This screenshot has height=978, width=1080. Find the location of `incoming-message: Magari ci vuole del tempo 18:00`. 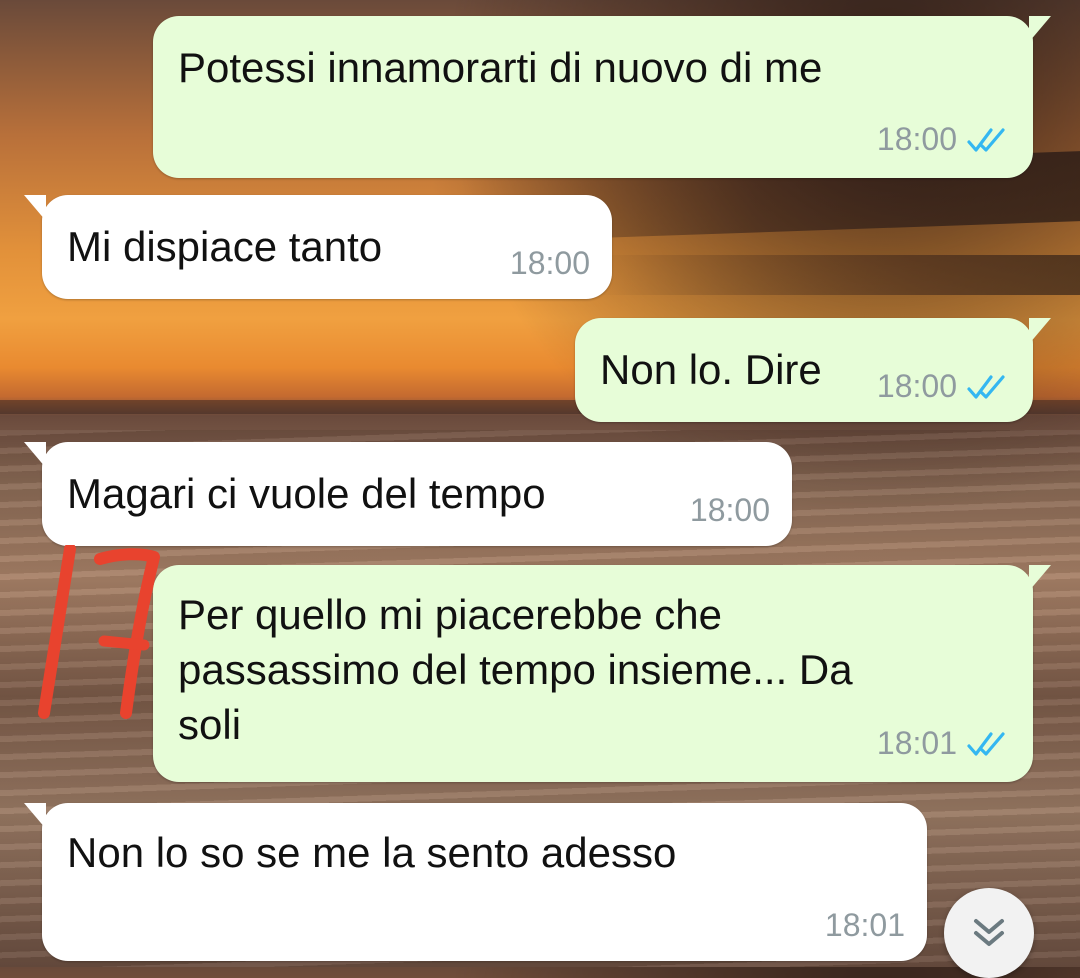

incoming-message: Magari ci vuole del tempo 18:00 is located at coordinates (408, 494).